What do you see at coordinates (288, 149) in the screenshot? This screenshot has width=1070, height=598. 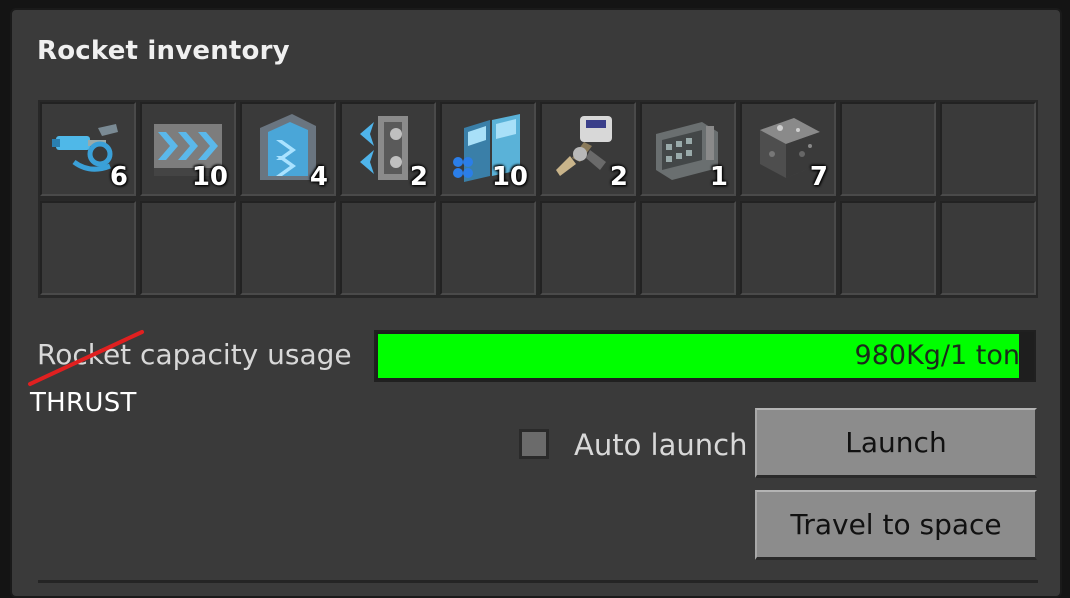 I see `inventory-slot: 4` at bounding box center [288, 149].